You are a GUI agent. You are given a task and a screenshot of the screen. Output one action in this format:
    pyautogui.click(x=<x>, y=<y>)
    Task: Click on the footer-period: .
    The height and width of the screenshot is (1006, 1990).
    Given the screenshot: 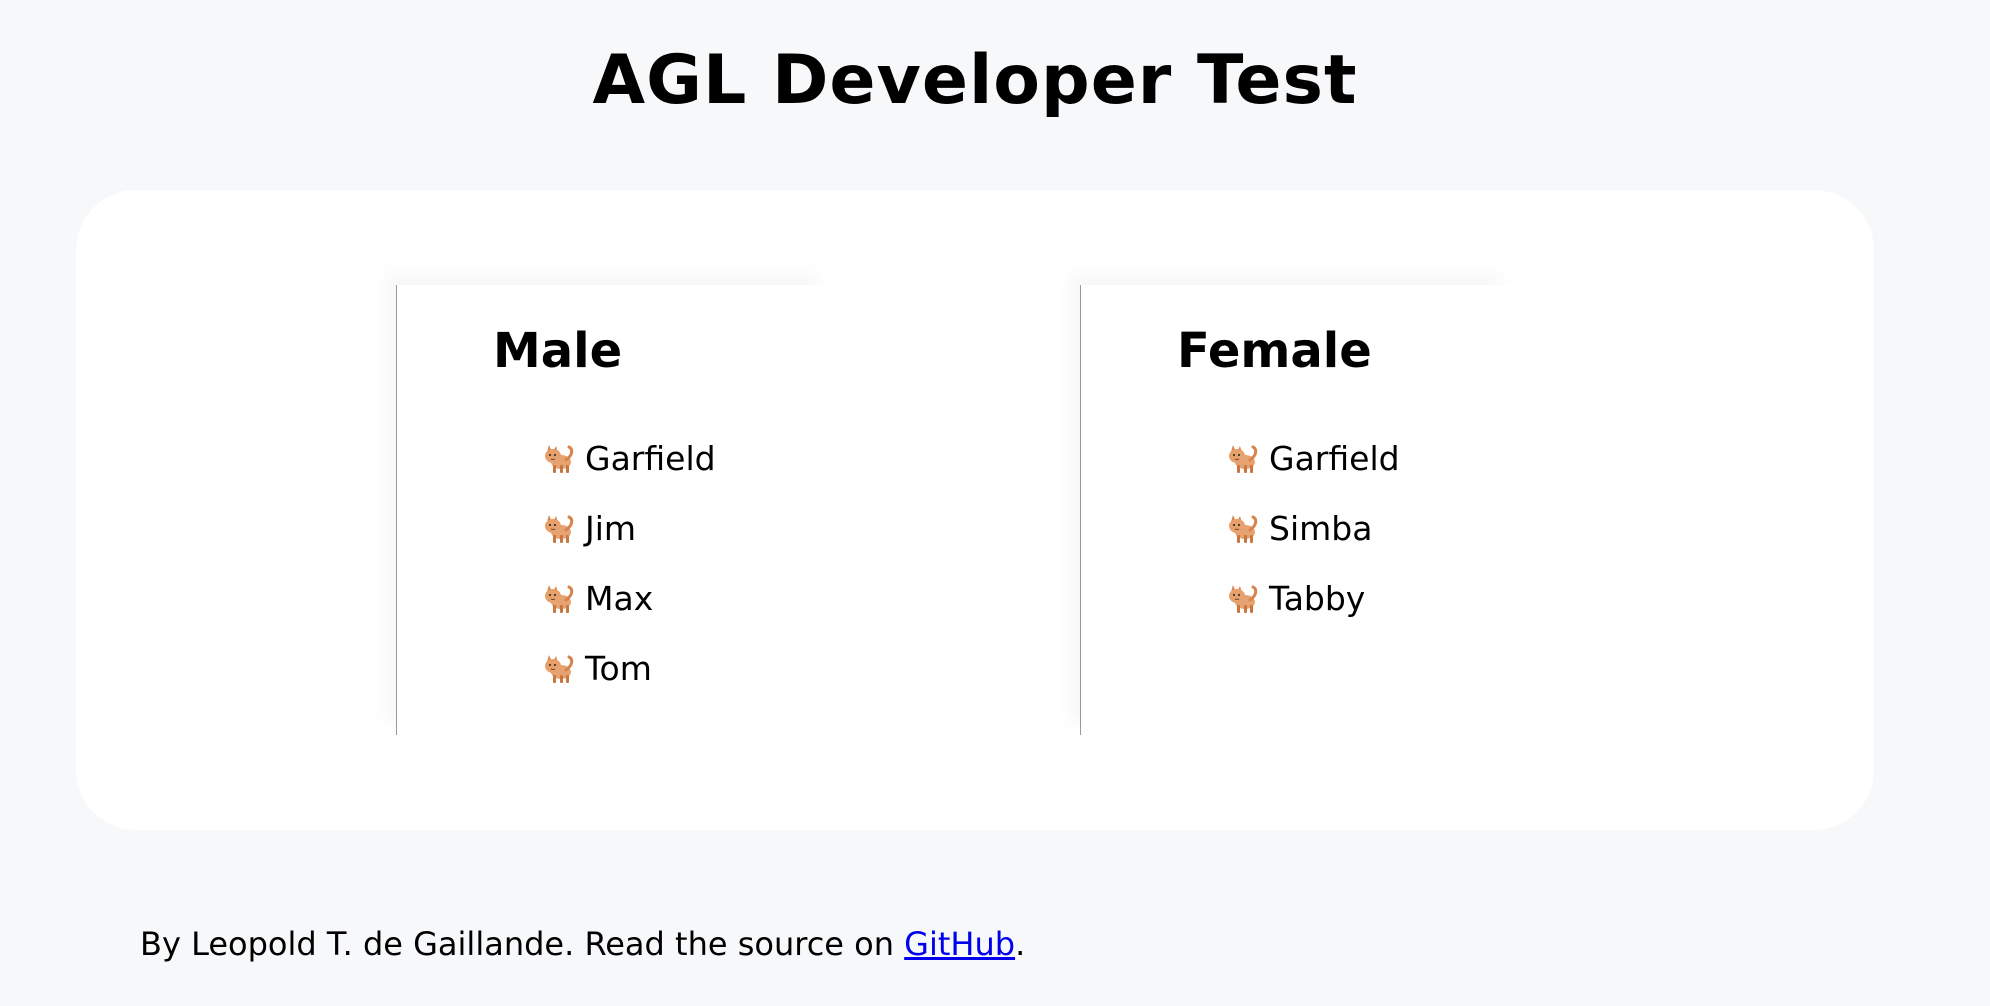 What is the action you would take?
    pyautogui.click(x=1020, y=944)
    